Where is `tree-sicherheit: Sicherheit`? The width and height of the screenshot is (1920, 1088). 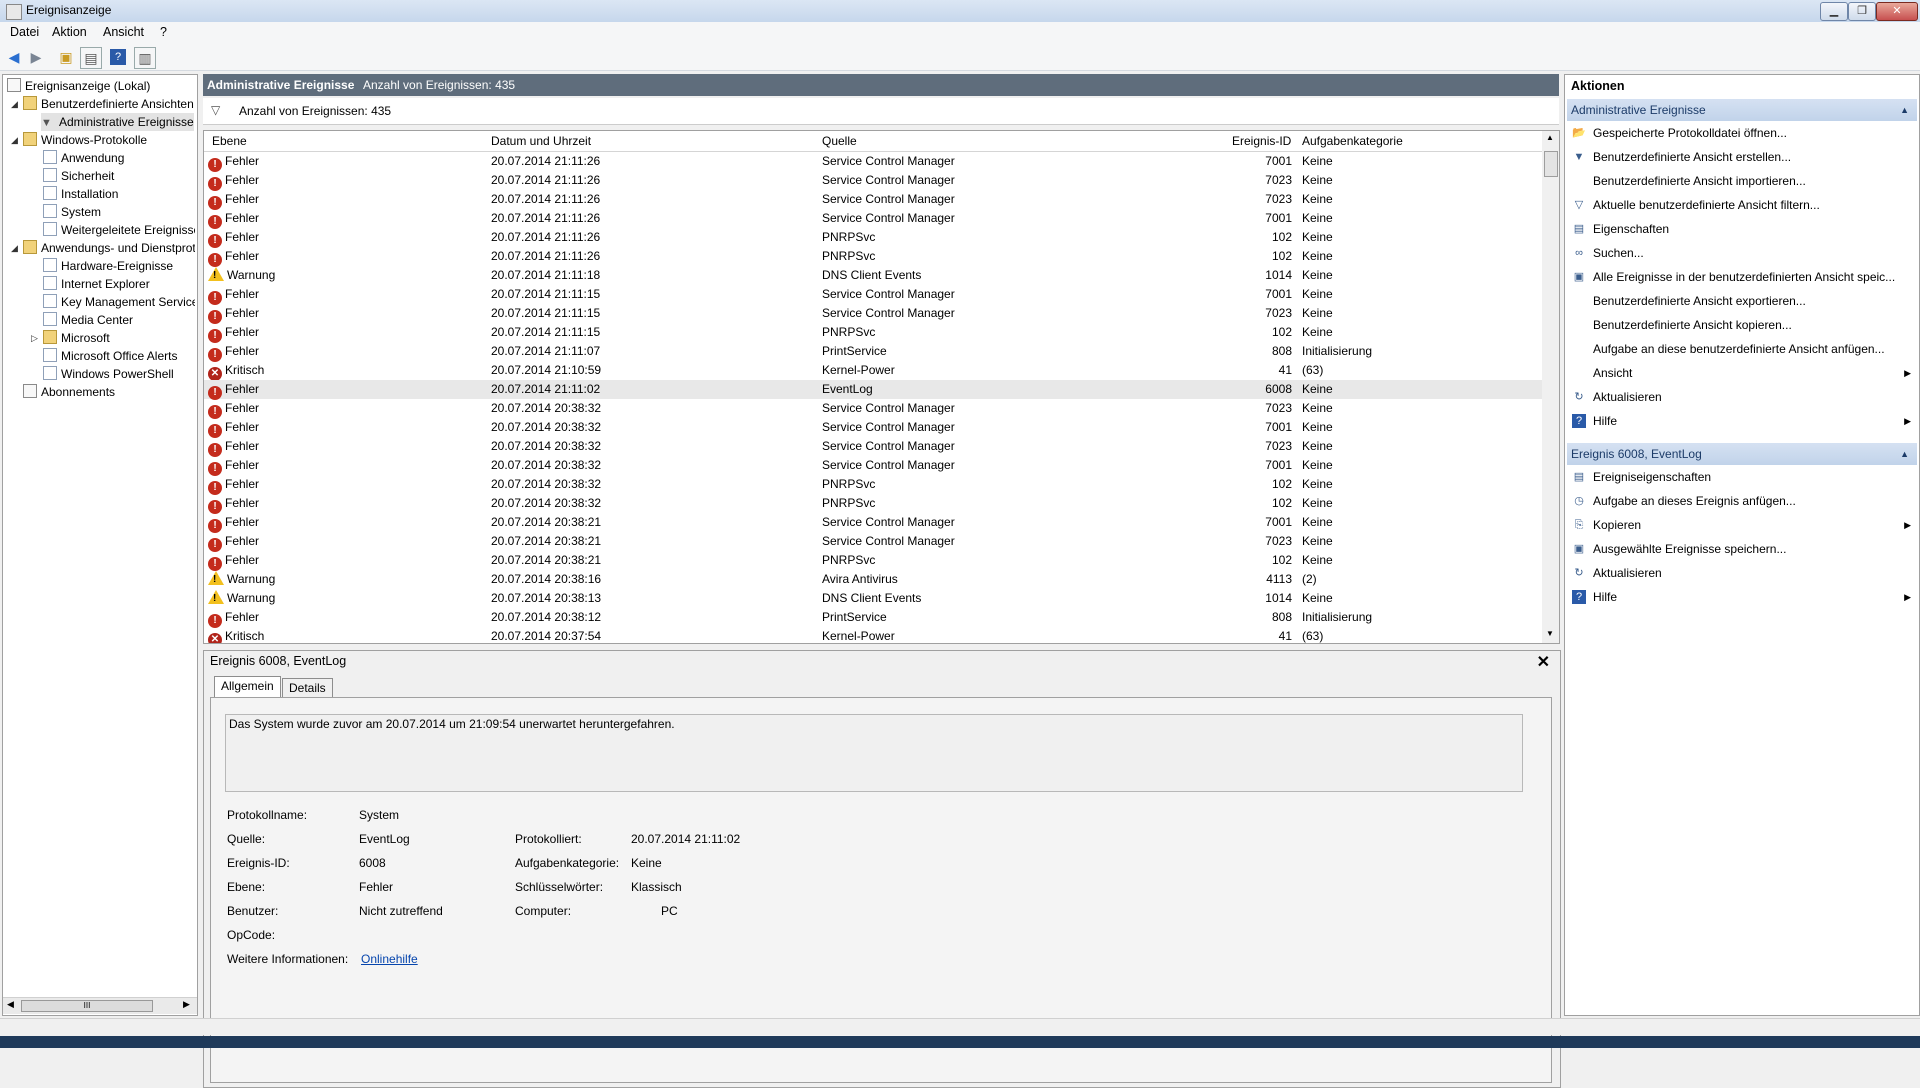 tree-sicherheit: Sicherheit is located at coordinates (78, 176).